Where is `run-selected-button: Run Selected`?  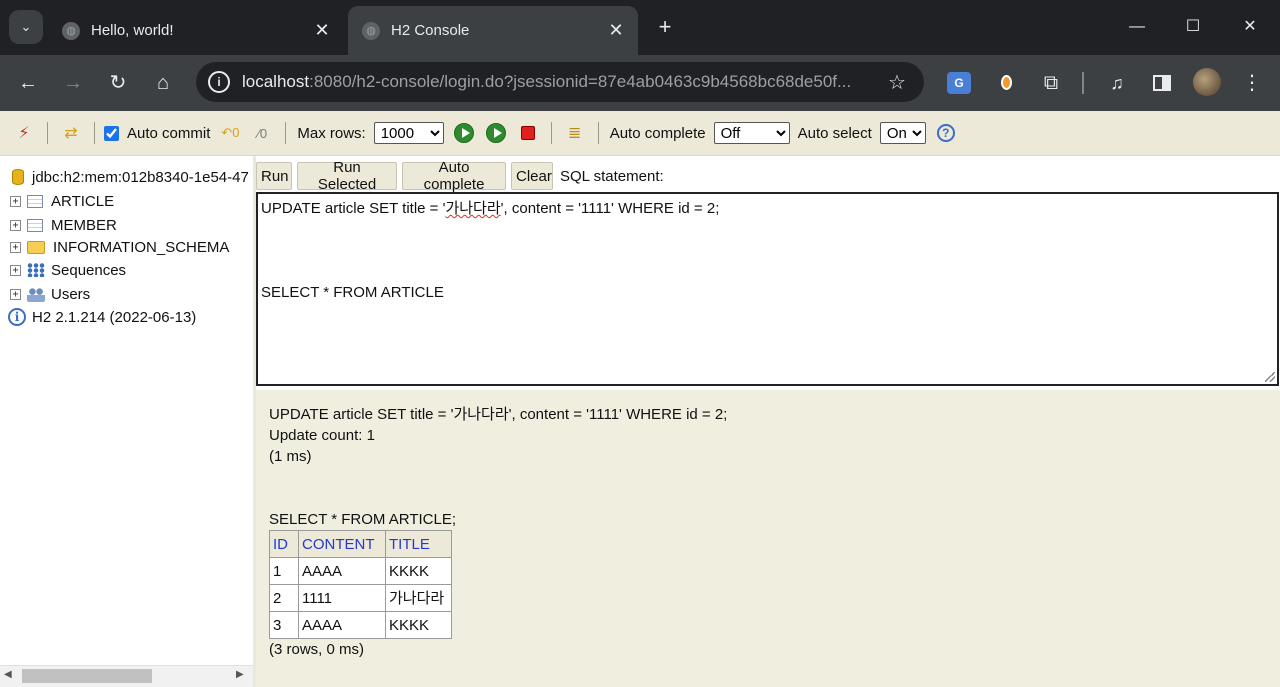 run-selected-button: Run Selected is located at coordinates (347, 176).